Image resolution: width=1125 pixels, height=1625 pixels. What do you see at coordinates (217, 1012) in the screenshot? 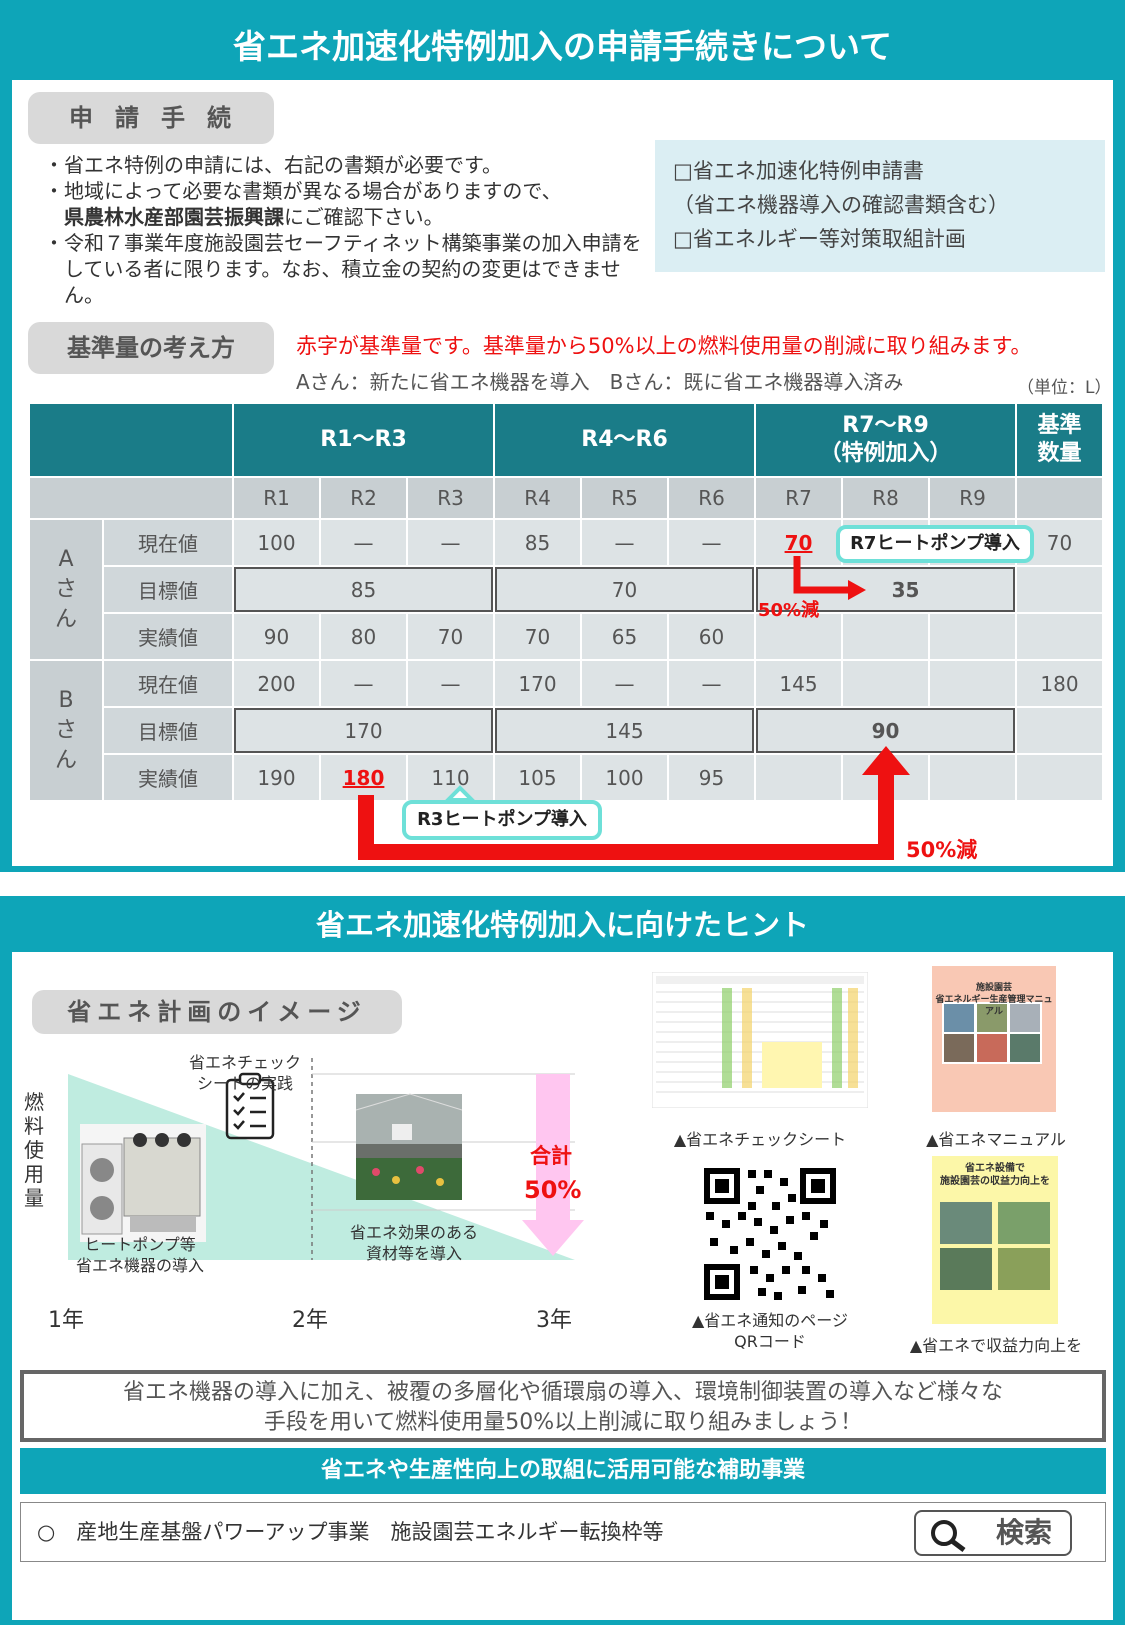
I see `plan-image-pill: 省エネ計画のイメージ` at bounding box center [217, 1012].